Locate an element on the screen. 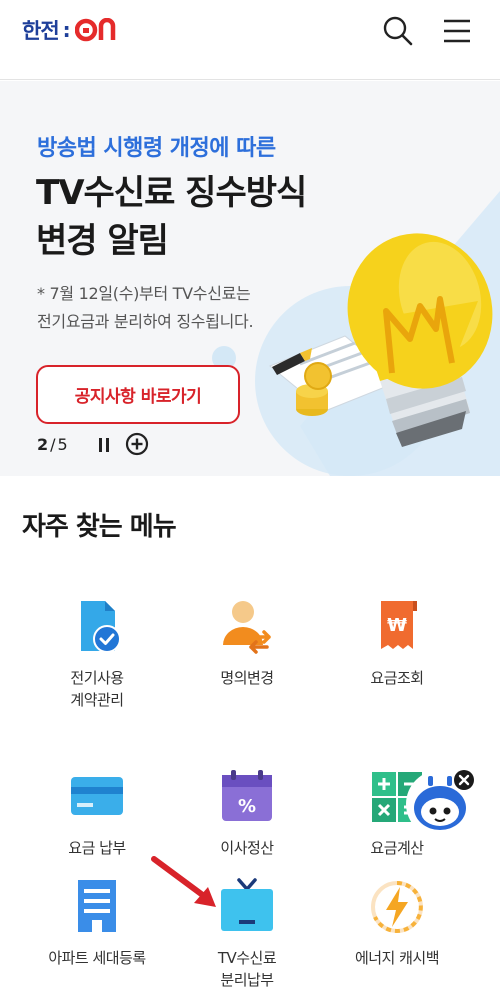 The image size is (500, 1000). menu-label: TV수신료 분리납부 is located at coordinates (247, 969).